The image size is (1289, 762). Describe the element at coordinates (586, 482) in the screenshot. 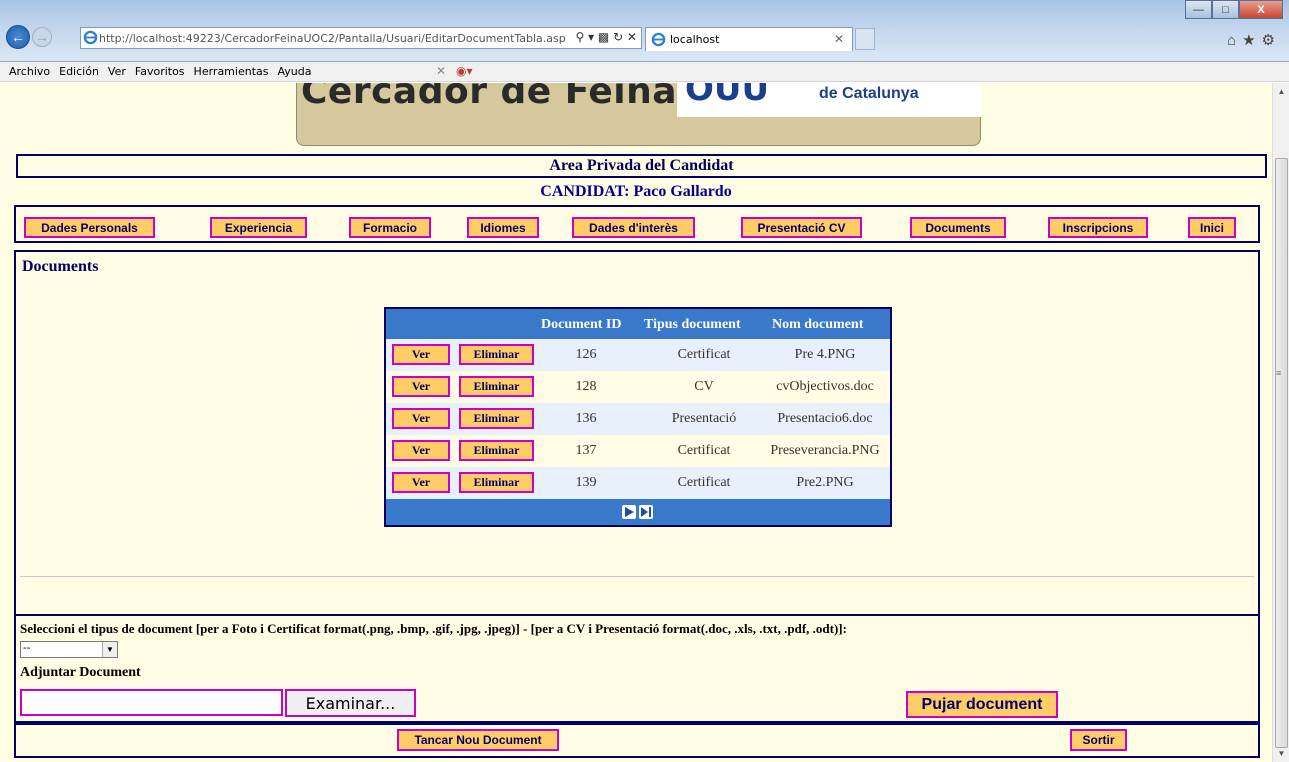

I see `cell-document-id: 139` at that location.